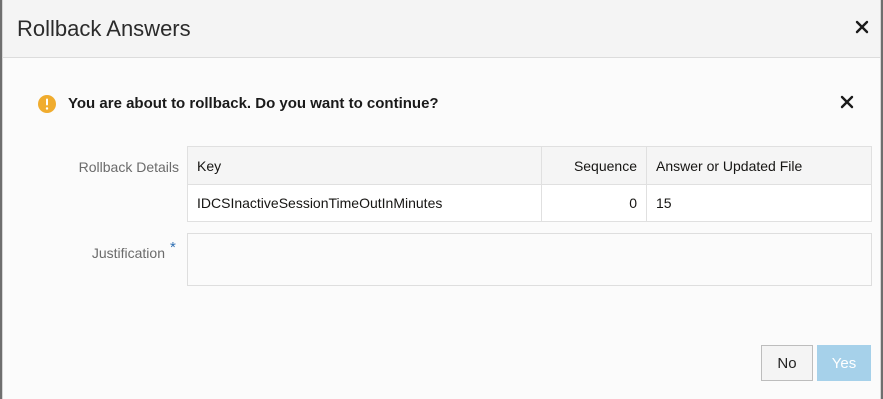 The width and height of the screenshot is (883, 399). I want to click on dialog-title: Rollback Answers, so click(104, 28).